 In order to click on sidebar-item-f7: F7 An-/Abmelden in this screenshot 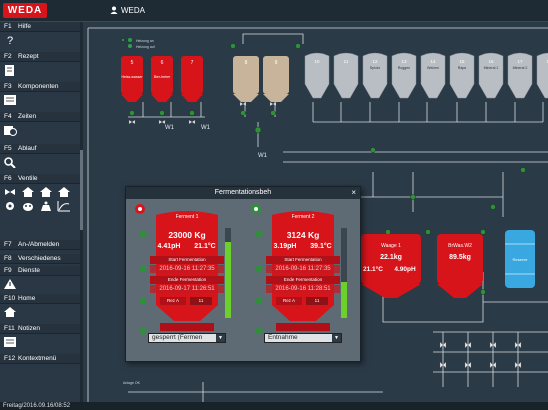, I will do `click(40, 245)`.